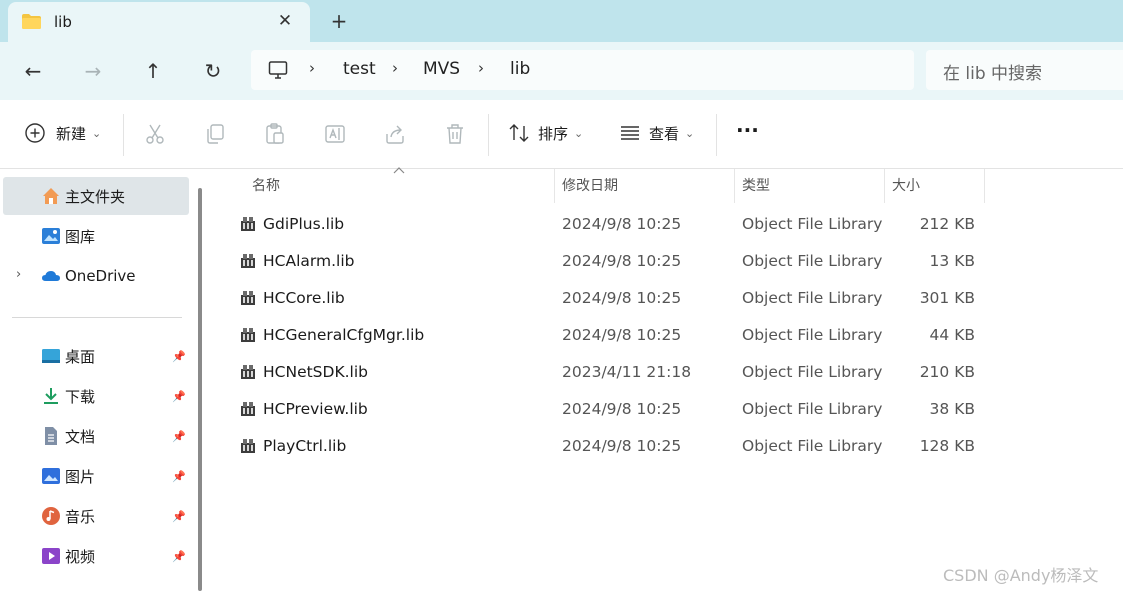 The width and height of the screenshot is (1123, 591). I want to click on sidebar-item-videos: 视频, so click(96, 556).